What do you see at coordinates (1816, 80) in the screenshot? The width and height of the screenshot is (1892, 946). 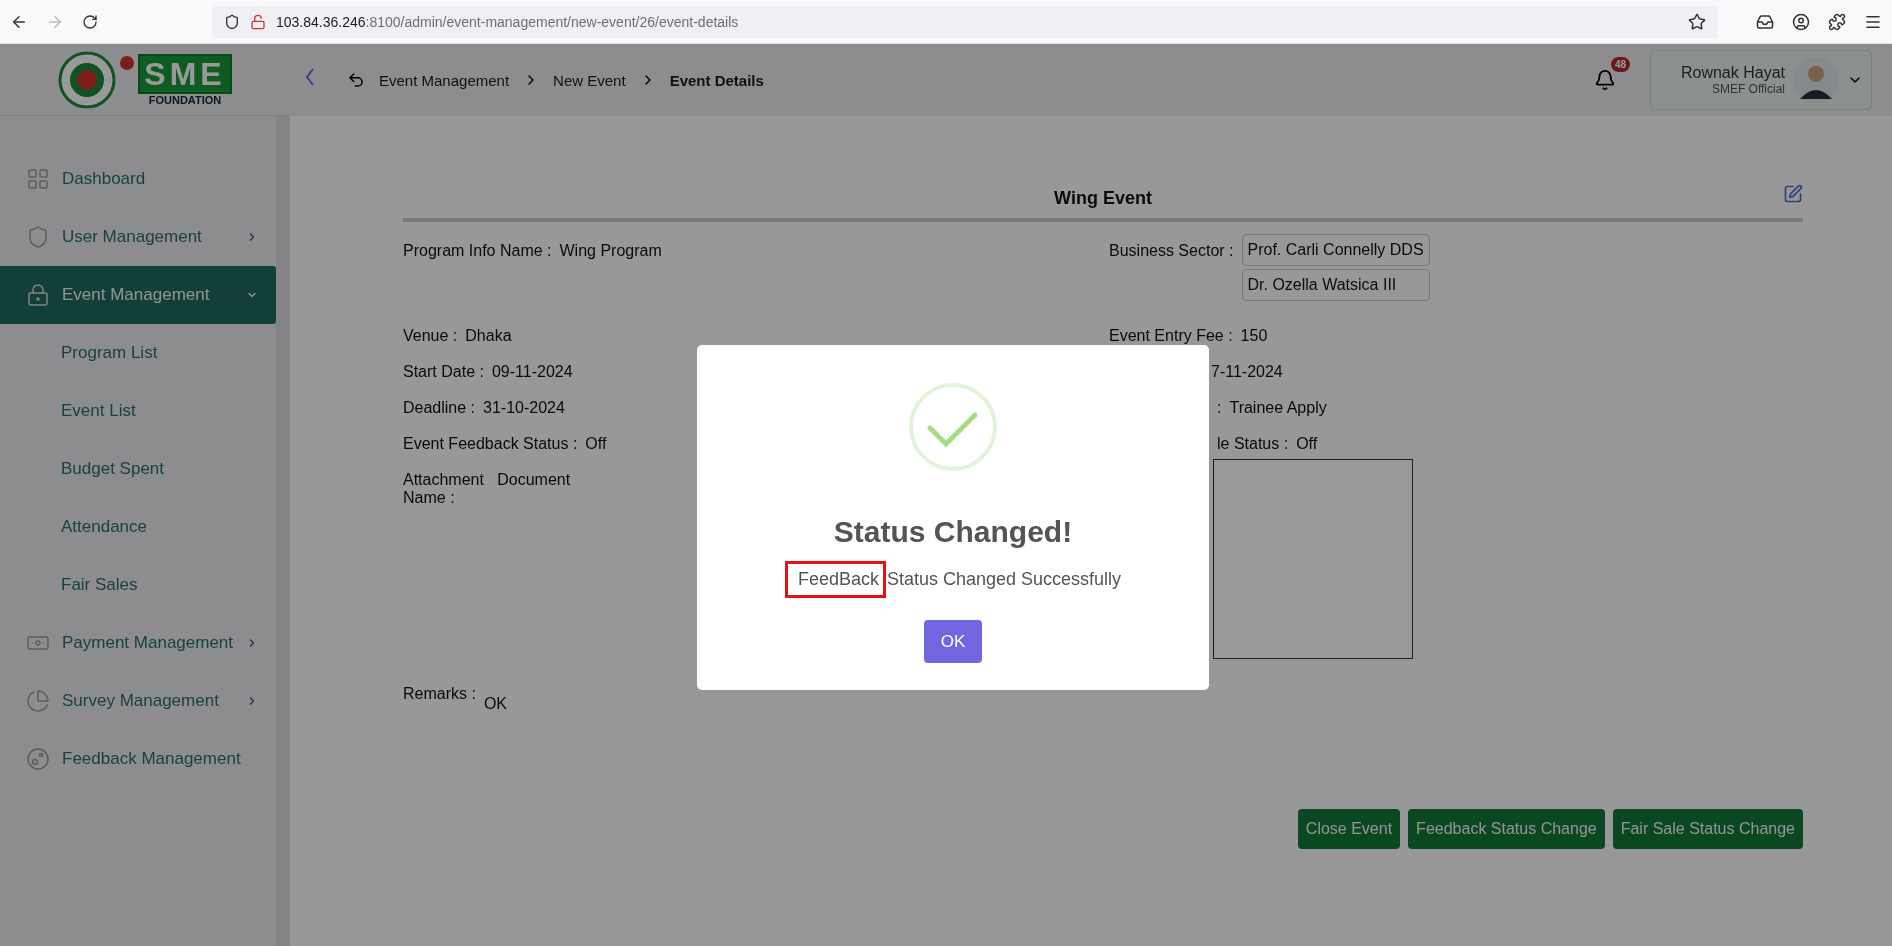 I see `avatar-icon` at bounding box center [1816, 80].